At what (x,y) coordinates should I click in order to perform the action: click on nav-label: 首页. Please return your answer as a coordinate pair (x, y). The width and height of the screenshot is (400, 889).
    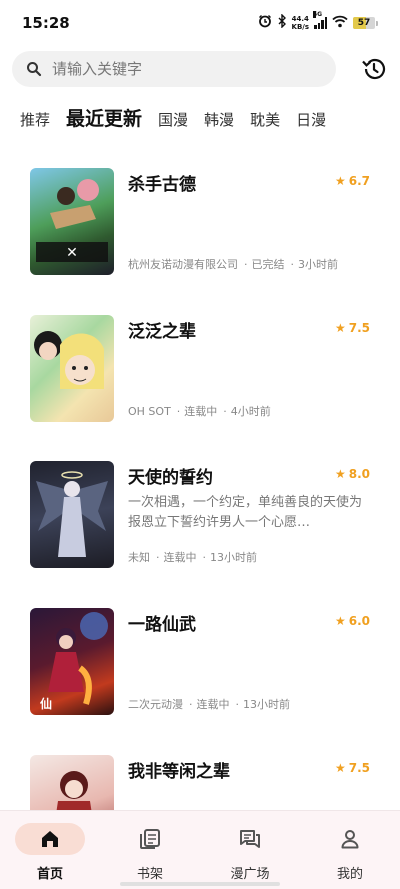
    Looking at the image, I should click on (49, 874).